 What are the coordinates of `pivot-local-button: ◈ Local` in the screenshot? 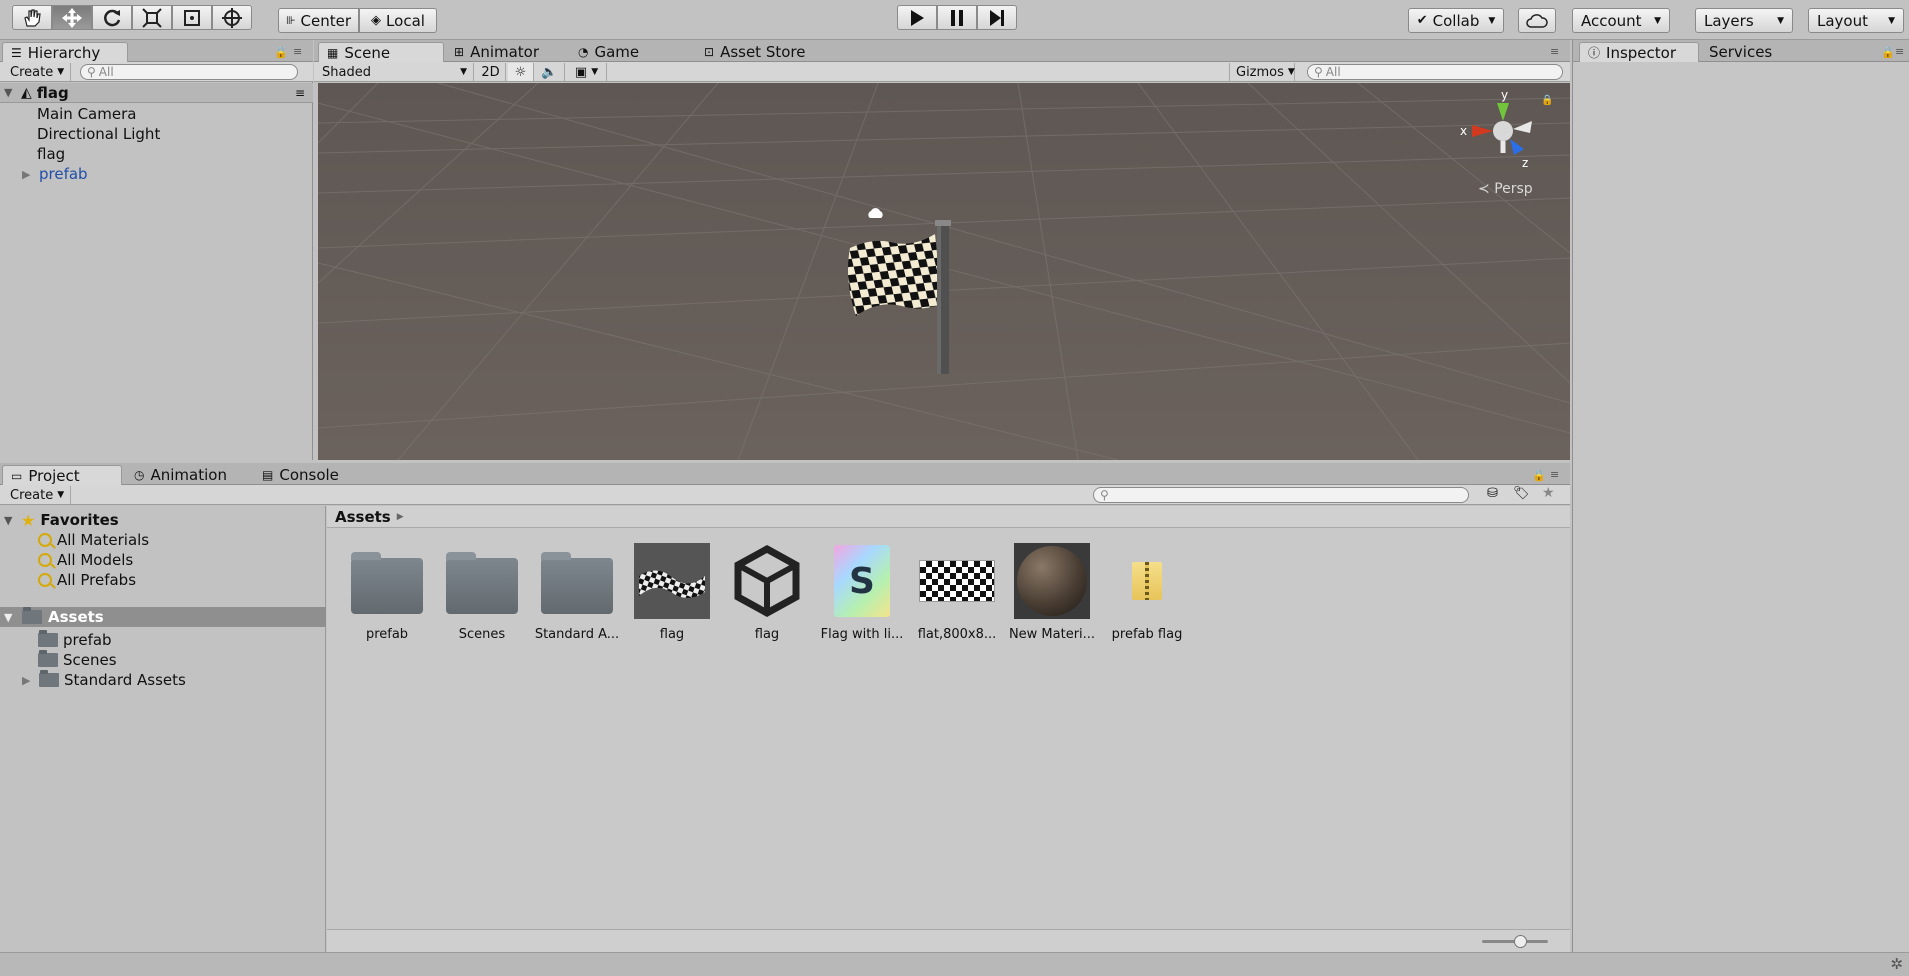 It's located at (398, 20).